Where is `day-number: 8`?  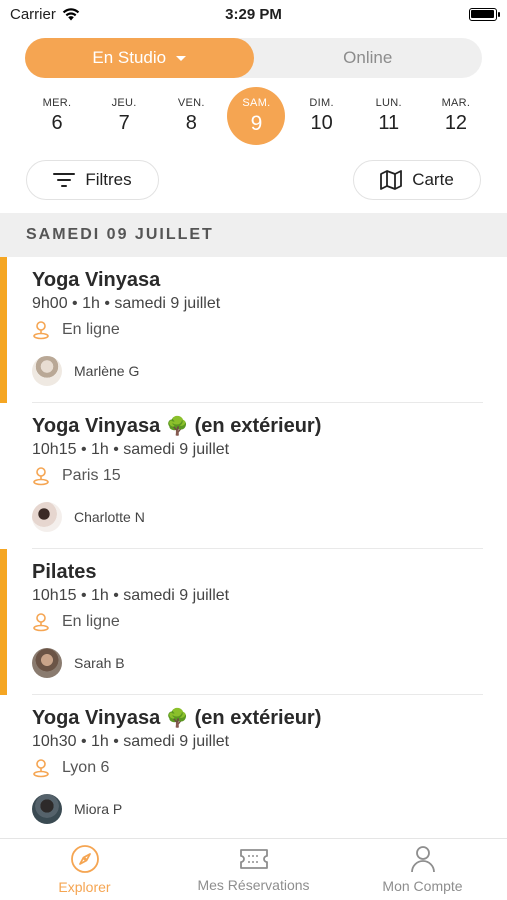
day-number: 8 is located at coordinates (191, 123).